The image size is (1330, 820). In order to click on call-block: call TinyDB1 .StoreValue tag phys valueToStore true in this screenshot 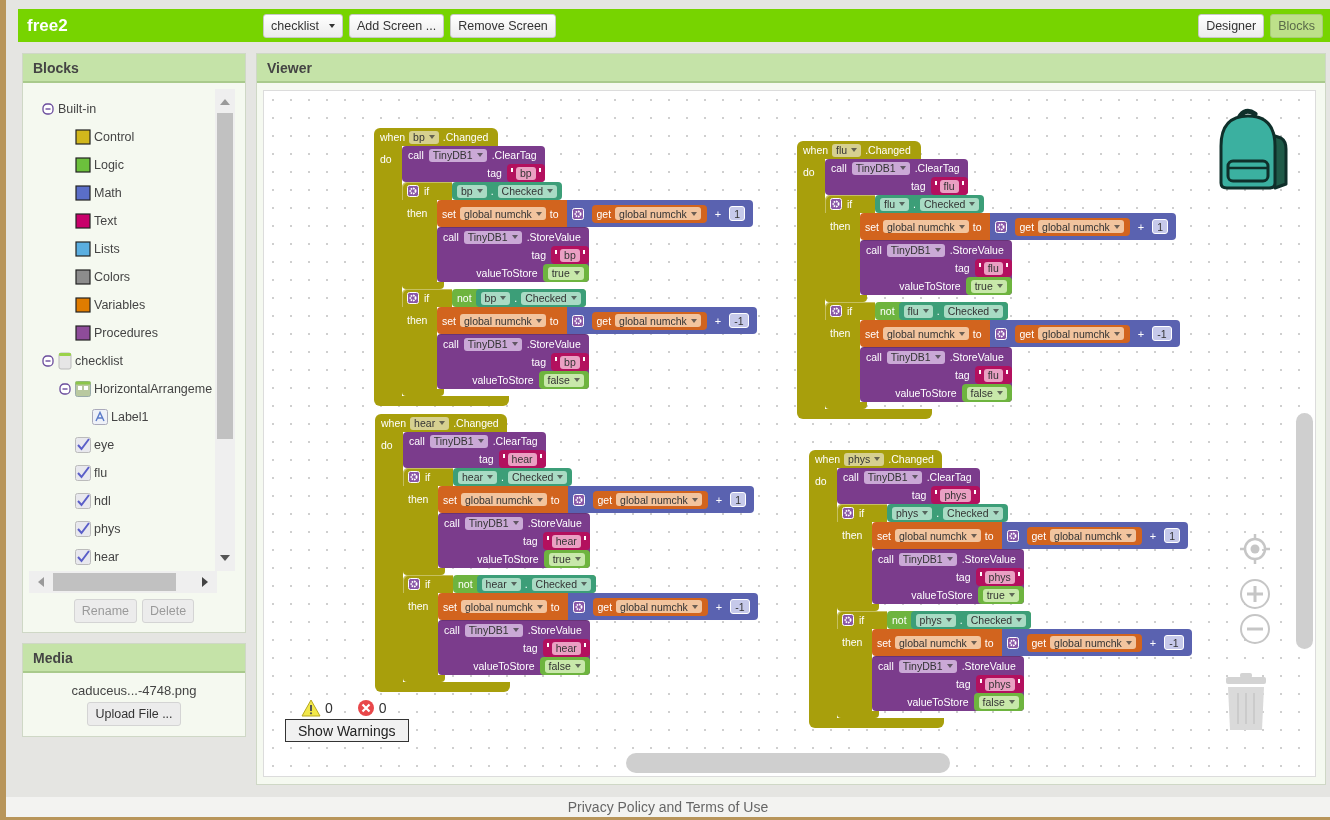, I will do `click(948, 576)`.